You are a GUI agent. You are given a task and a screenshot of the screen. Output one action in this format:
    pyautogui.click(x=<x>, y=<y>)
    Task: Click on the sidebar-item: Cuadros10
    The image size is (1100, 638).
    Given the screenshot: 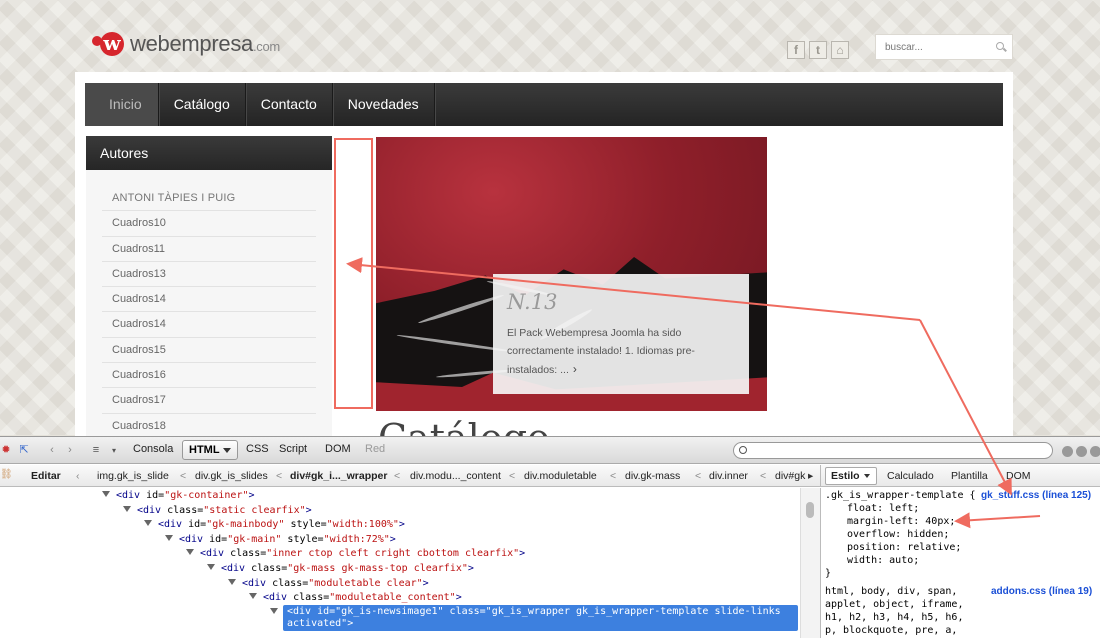 What is the action you would take?
    pyautogui.click(x=209, y=224)
    